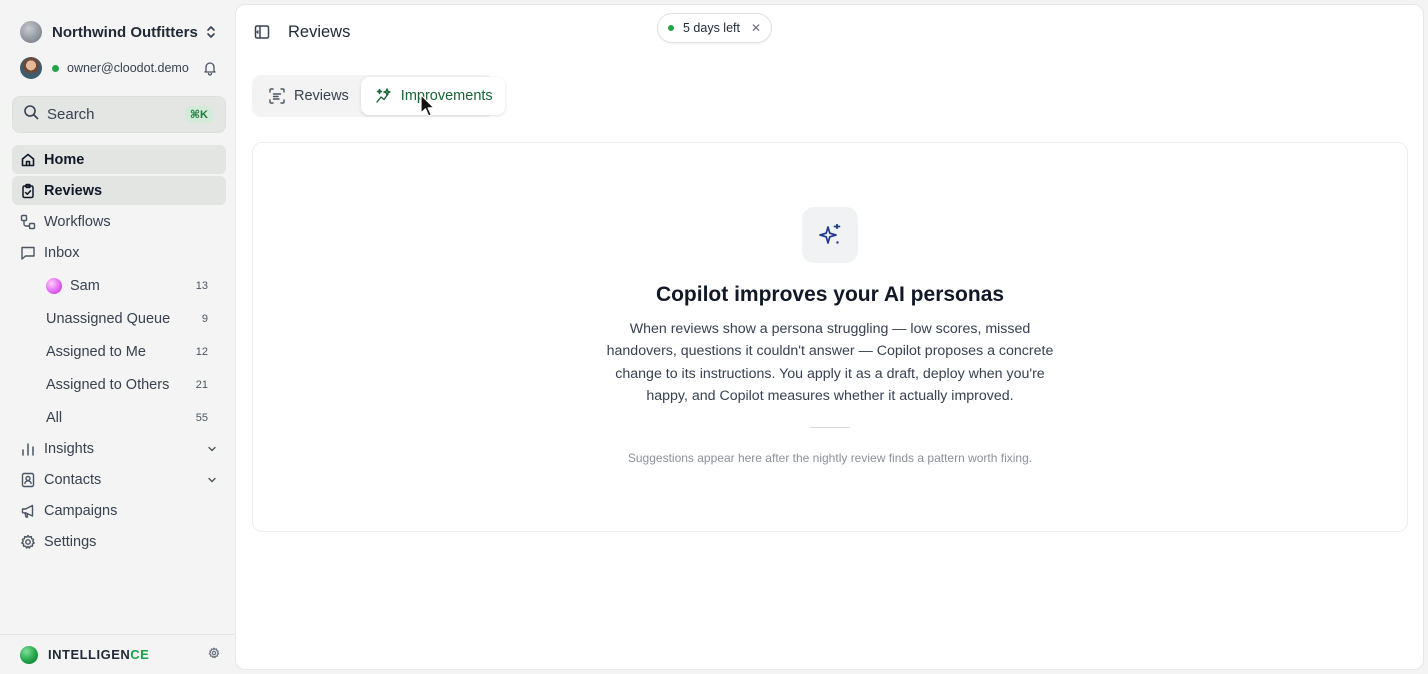 This screenshot has height=674, width=1428. I want to click on tab-label: Improvements, so click(446, 96).